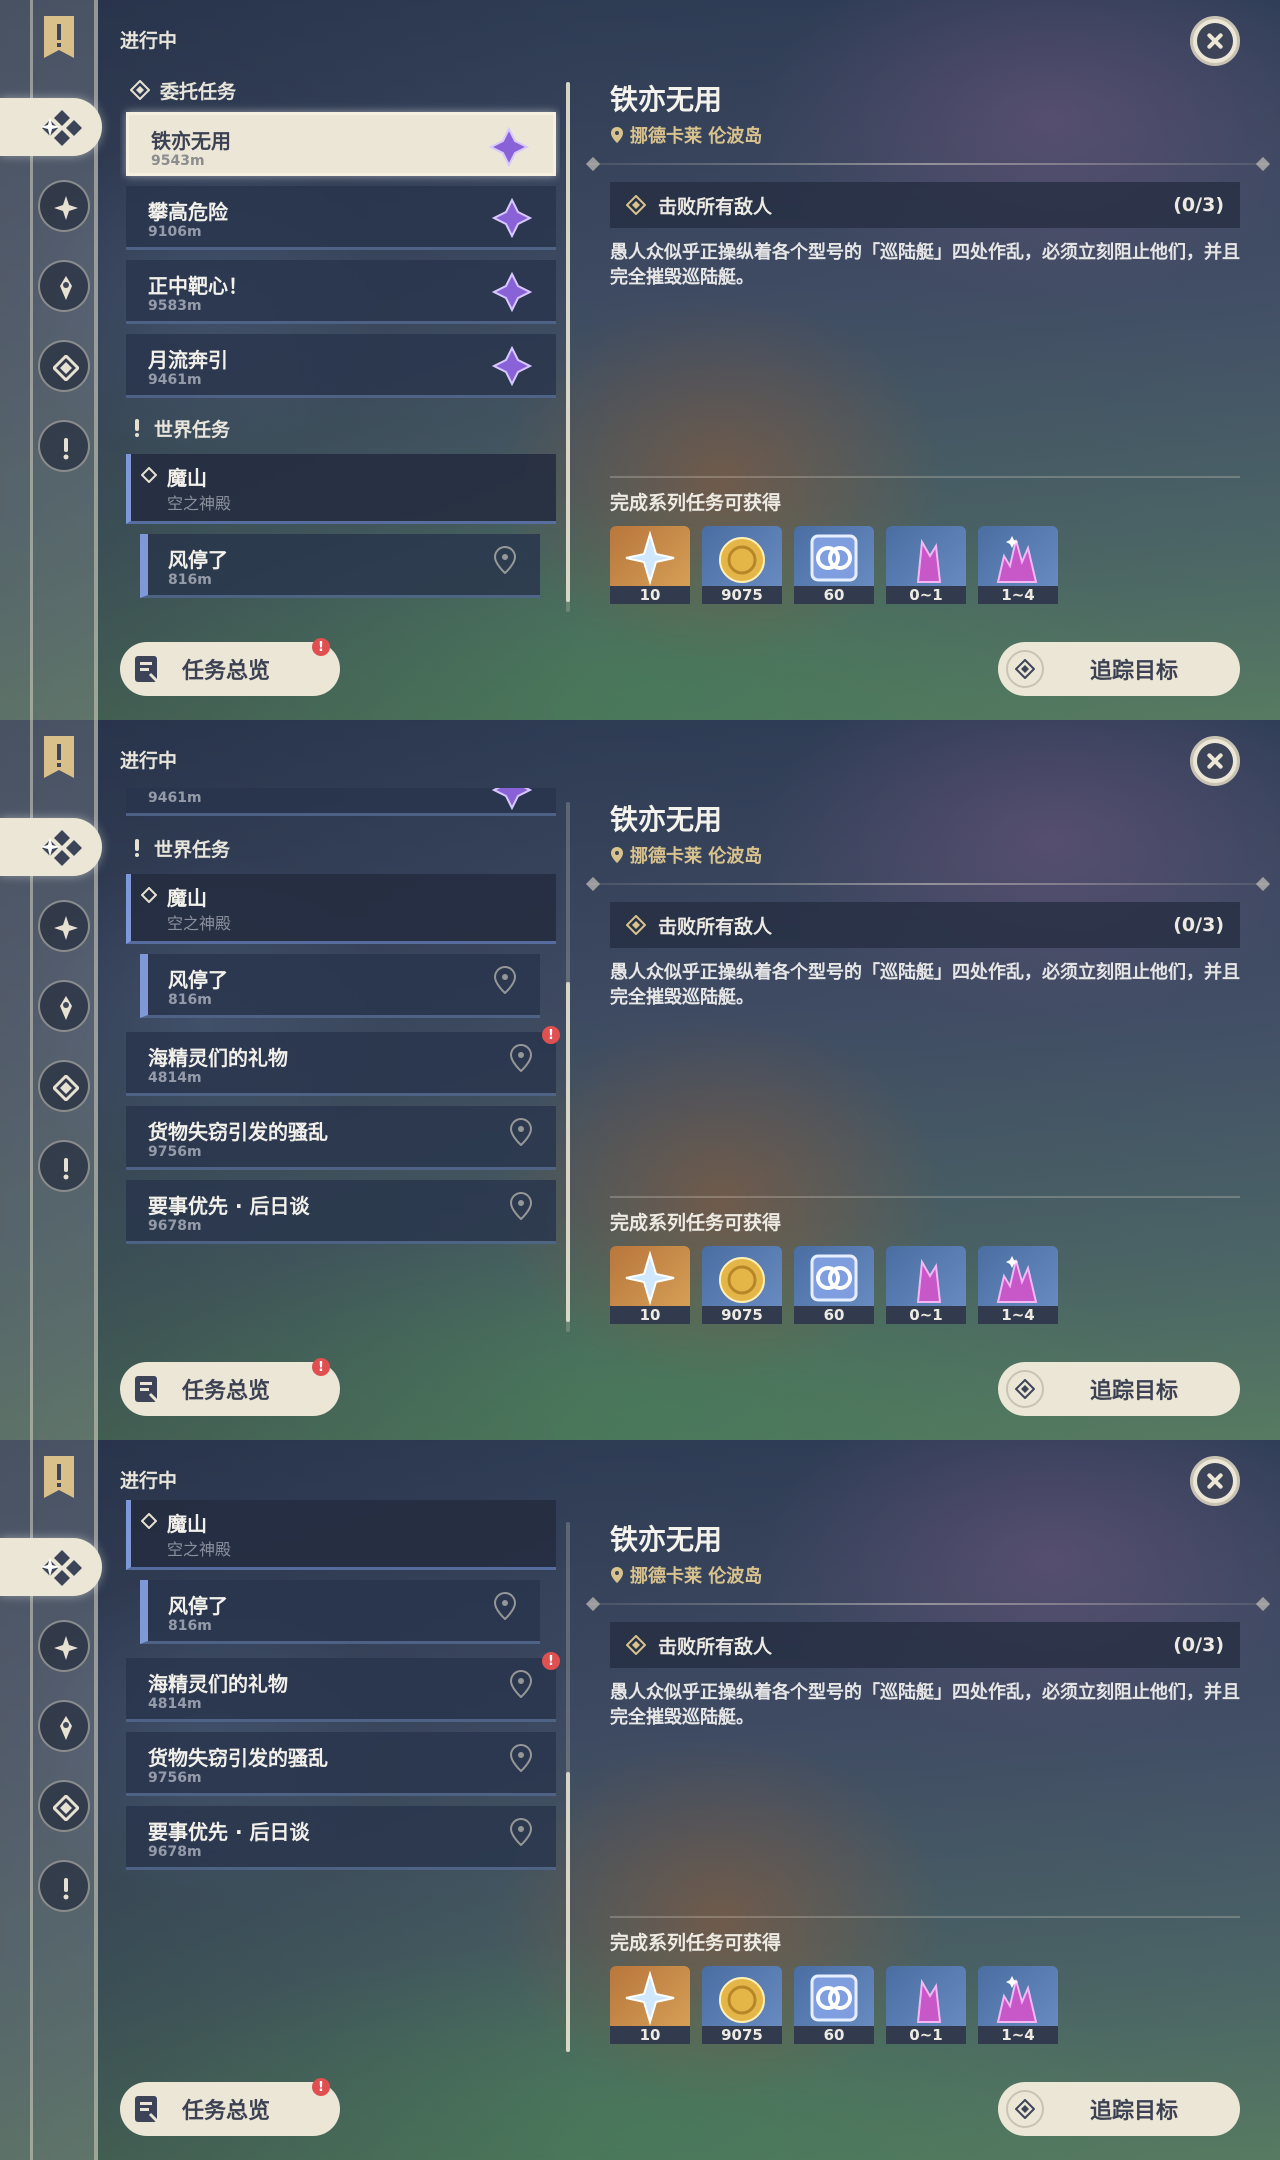  I want to click on quest-title: 攀高危险, so click(188, 212).